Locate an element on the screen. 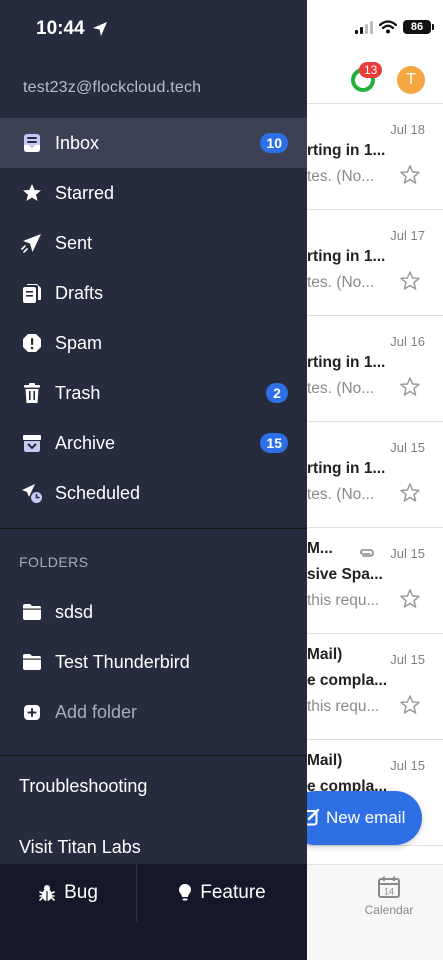 This screenshot has width=443, height=960. inbox-icon is located at coordinates (32, 143).